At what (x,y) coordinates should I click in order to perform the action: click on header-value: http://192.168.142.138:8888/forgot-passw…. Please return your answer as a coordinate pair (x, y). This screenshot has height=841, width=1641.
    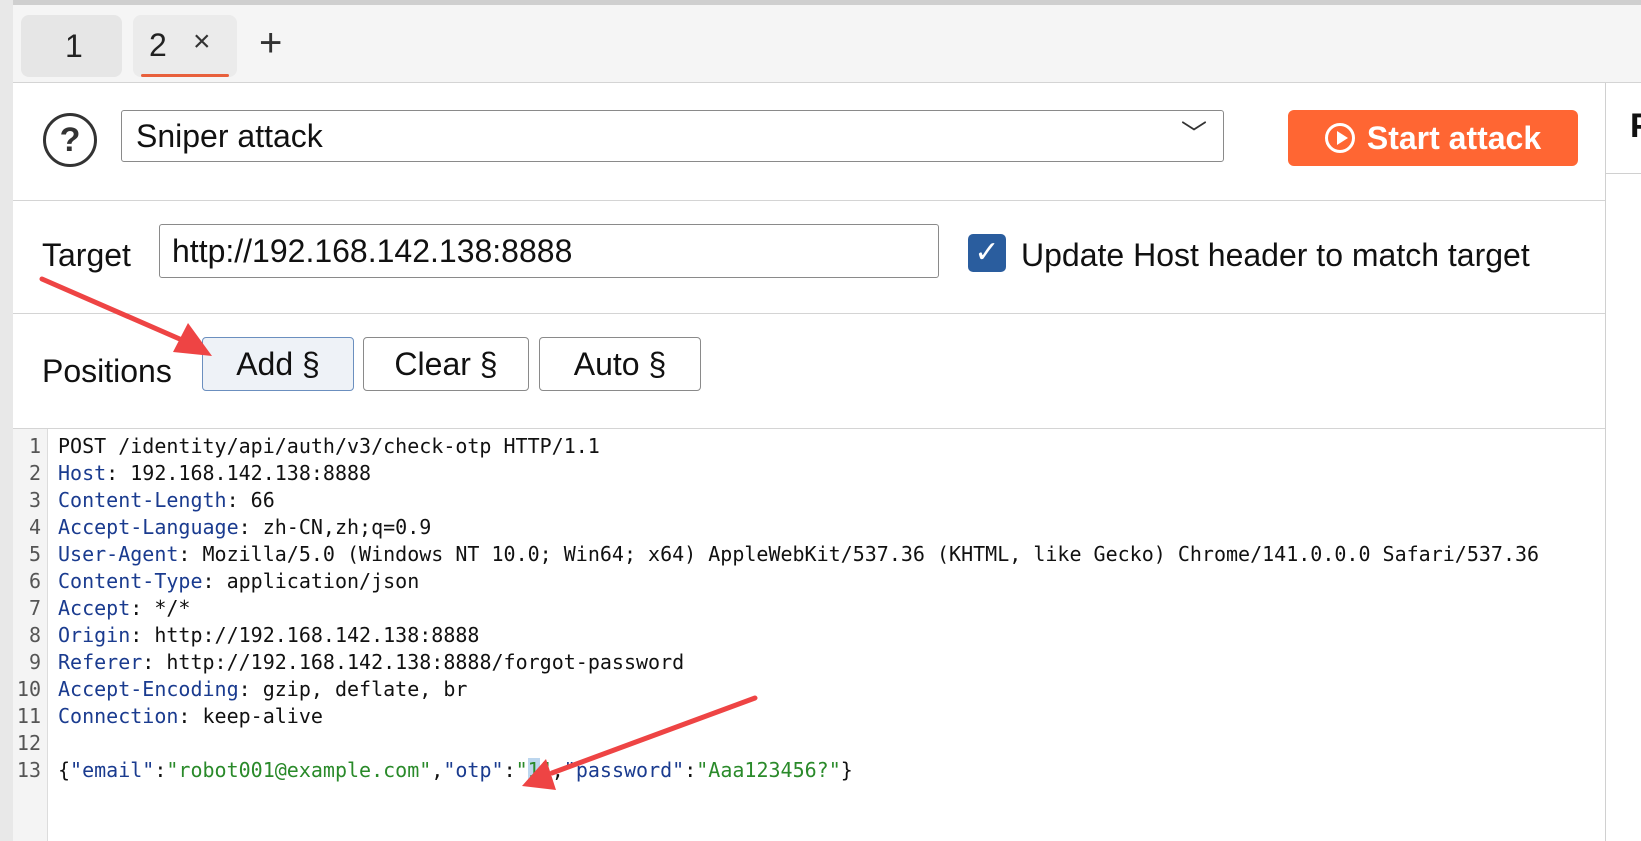
    Looking at the image, I should click on (419, 662).